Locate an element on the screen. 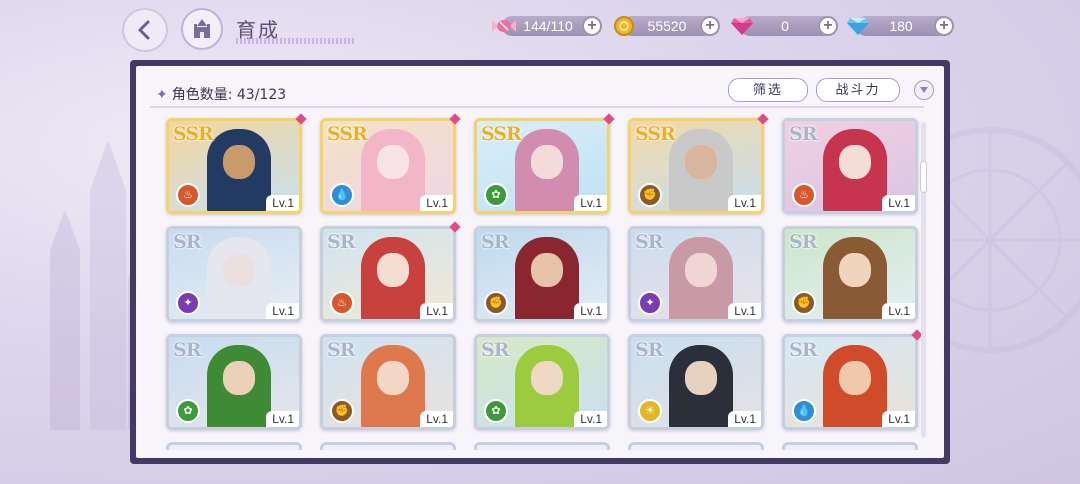 This screenshot has height=484, width=1080. diamond-counter: 180 + is located at coordinates (900, 26).